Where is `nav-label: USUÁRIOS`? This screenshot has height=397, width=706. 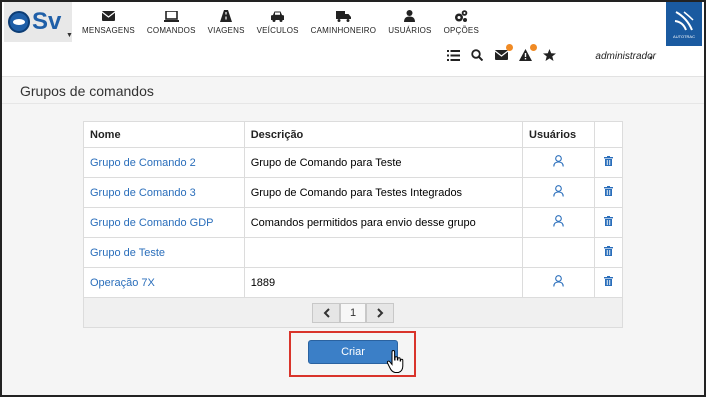 nav-label: USUÁRIOS is located at coordinates (410, 30).